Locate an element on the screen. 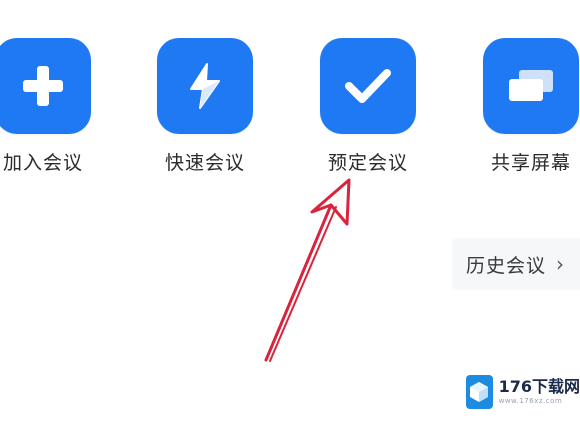 This screenshot has width=580, height=427. watermark-title: 176下载网 is located at coordinates (539, 386).